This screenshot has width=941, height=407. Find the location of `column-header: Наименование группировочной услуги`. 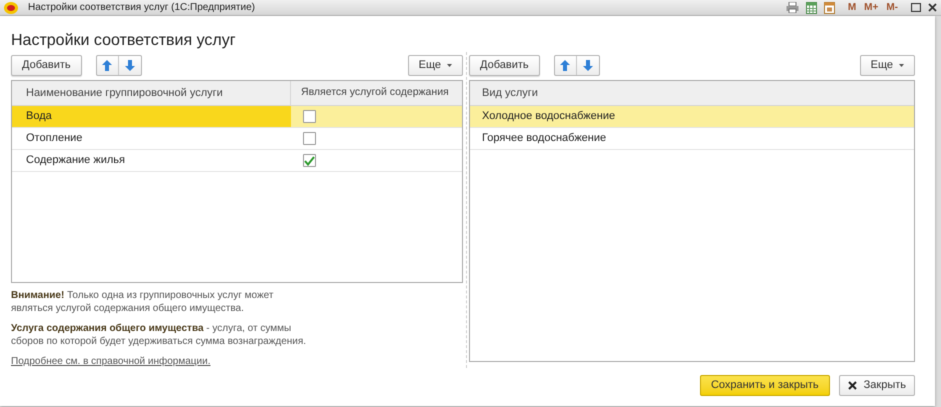

column-header: Наименование группировочной услуги is located at coordinates (151, 93).